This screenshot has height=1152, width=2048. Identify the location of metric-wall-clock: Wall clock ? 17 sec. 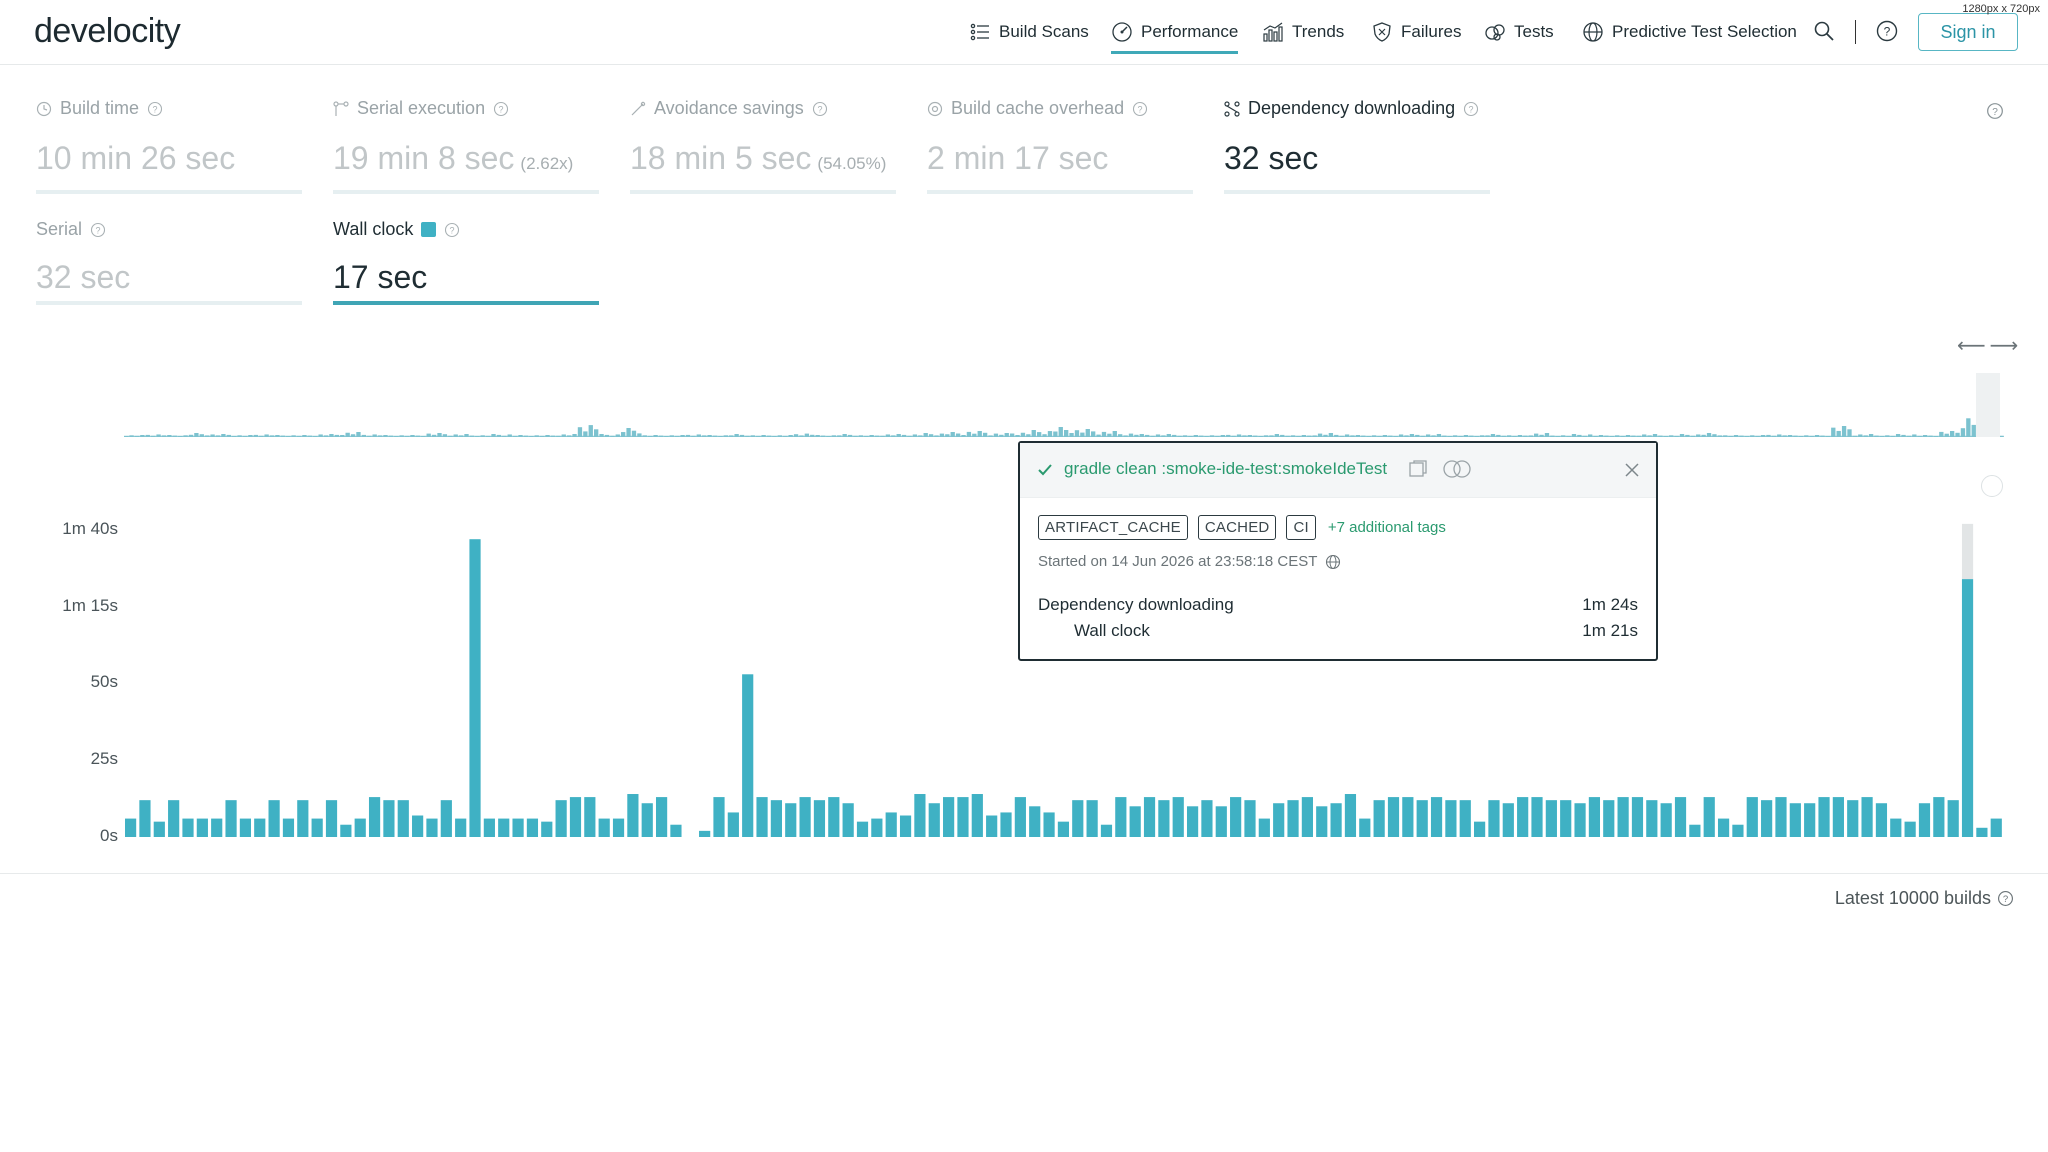
(466, 262).